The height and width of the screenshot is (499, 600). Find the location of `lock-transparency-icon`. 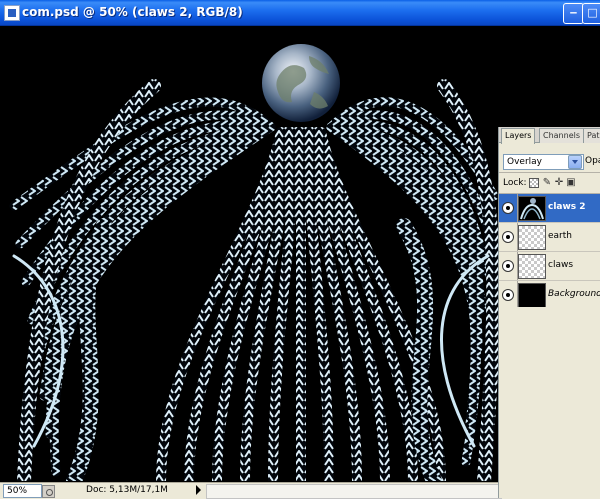

lock-transparency-icon is located at coordinates (534, 183).